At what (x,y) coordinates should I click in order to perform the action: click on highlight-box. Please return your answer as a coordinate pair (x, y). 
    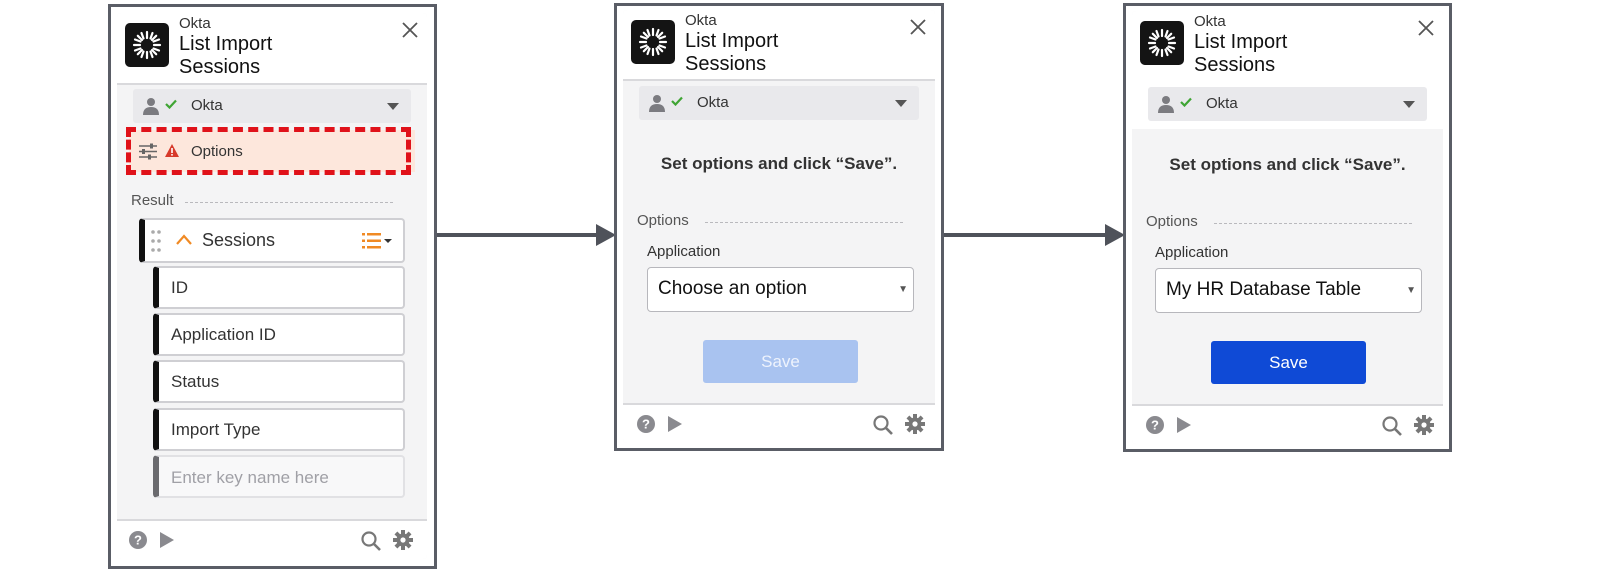
    Looking at the image, I should click on (268, 151).